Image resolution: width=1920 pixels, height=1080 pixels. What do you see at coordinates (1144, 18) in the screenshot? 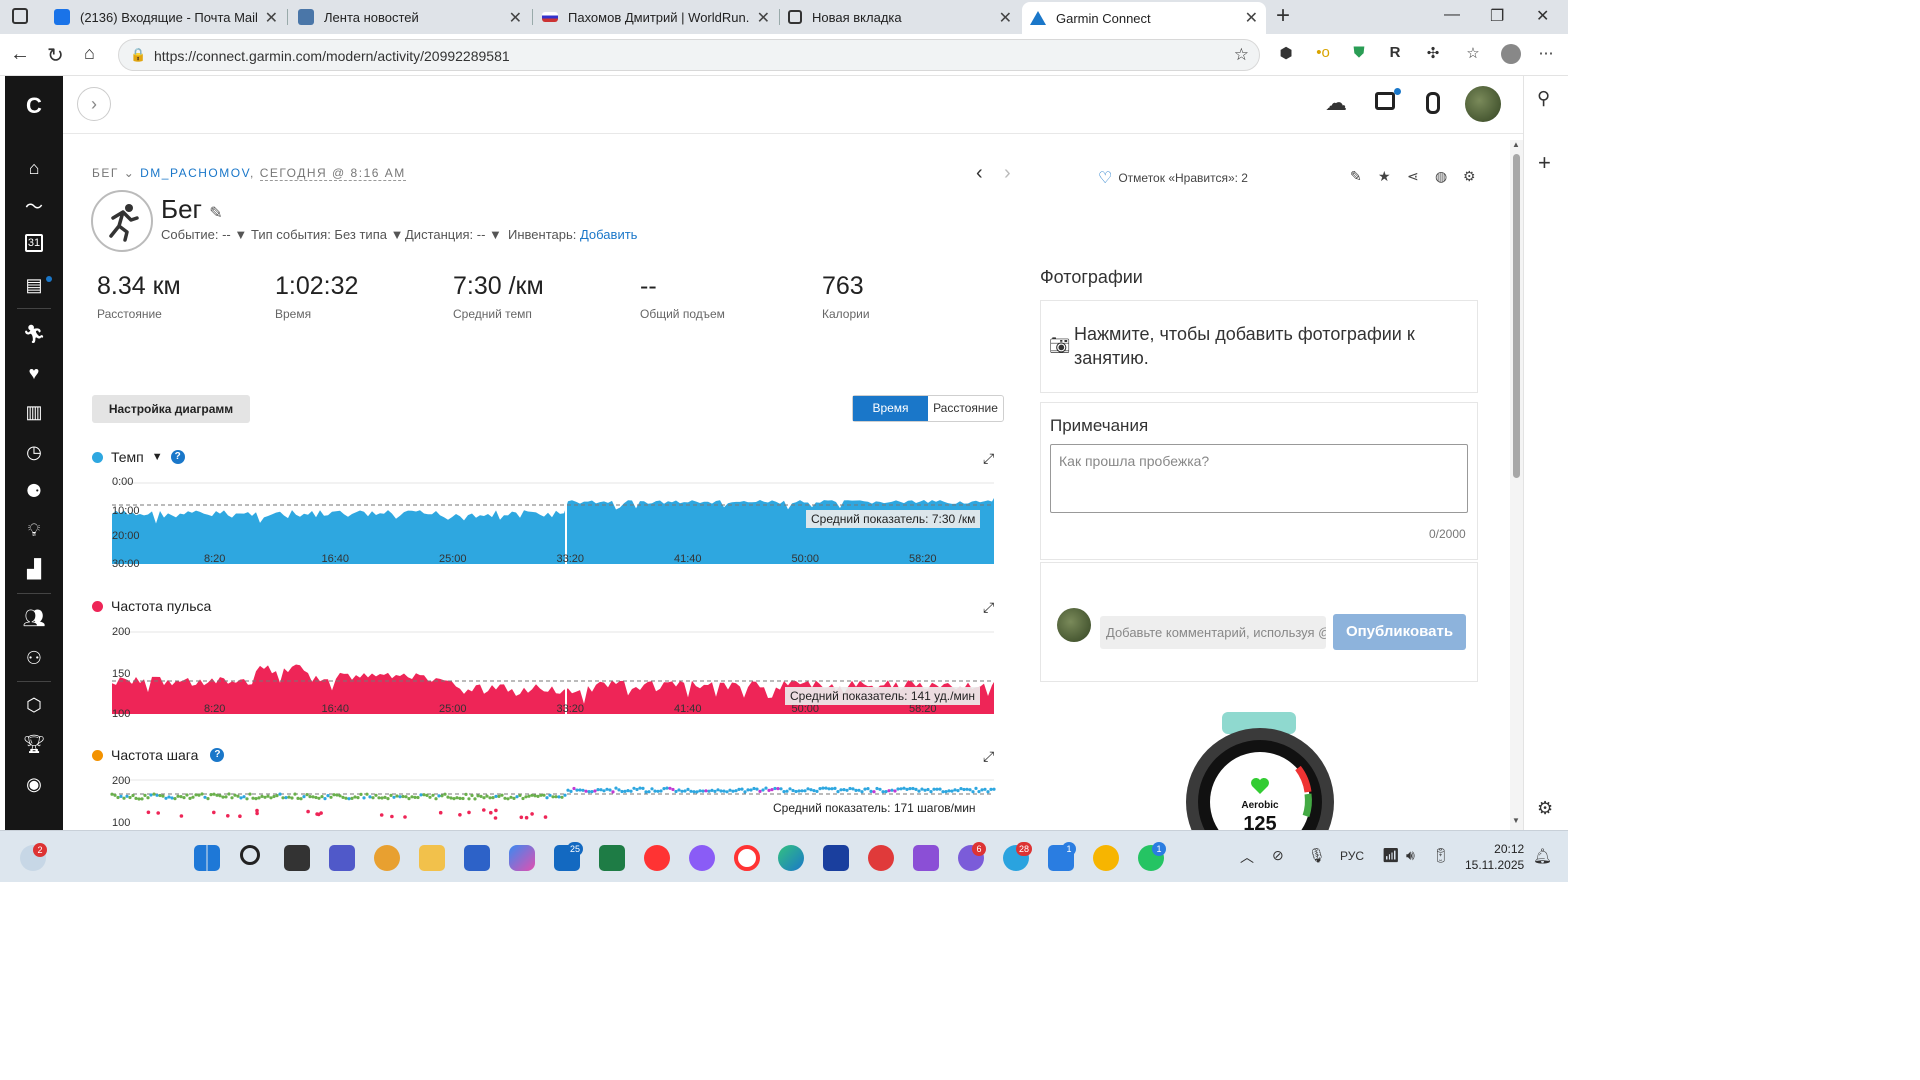
I see `tab-garmin: Garmin Connect ✕` at bounding box center [1144, 18].